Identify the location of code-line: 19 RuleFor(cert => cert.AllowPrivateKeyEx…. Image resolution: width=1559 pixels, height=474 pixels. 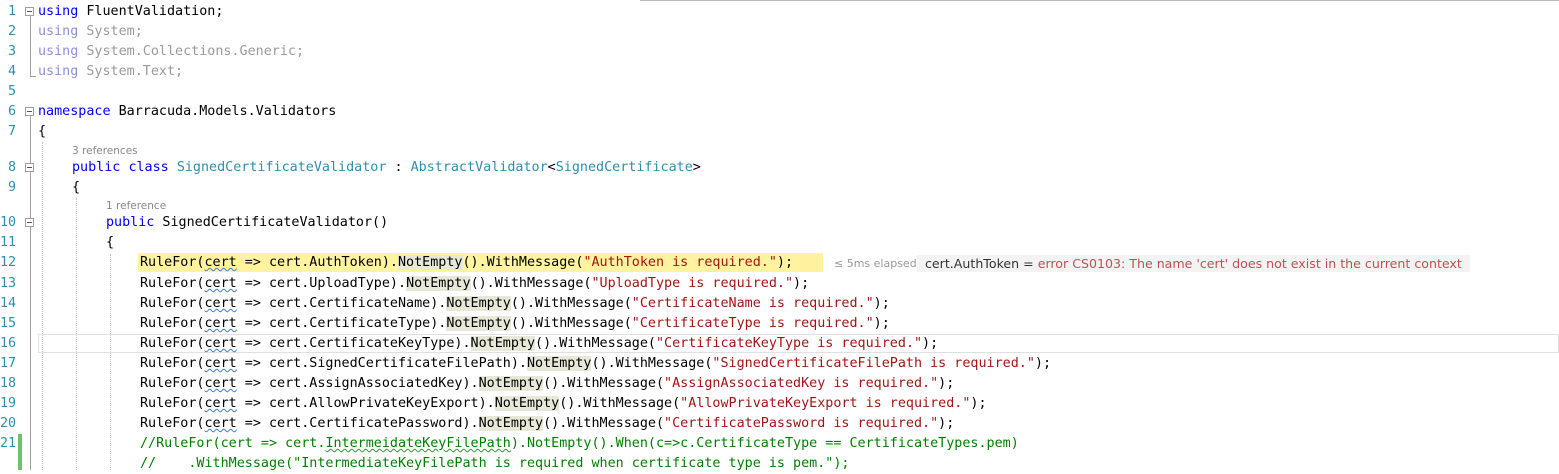
(779, 404).